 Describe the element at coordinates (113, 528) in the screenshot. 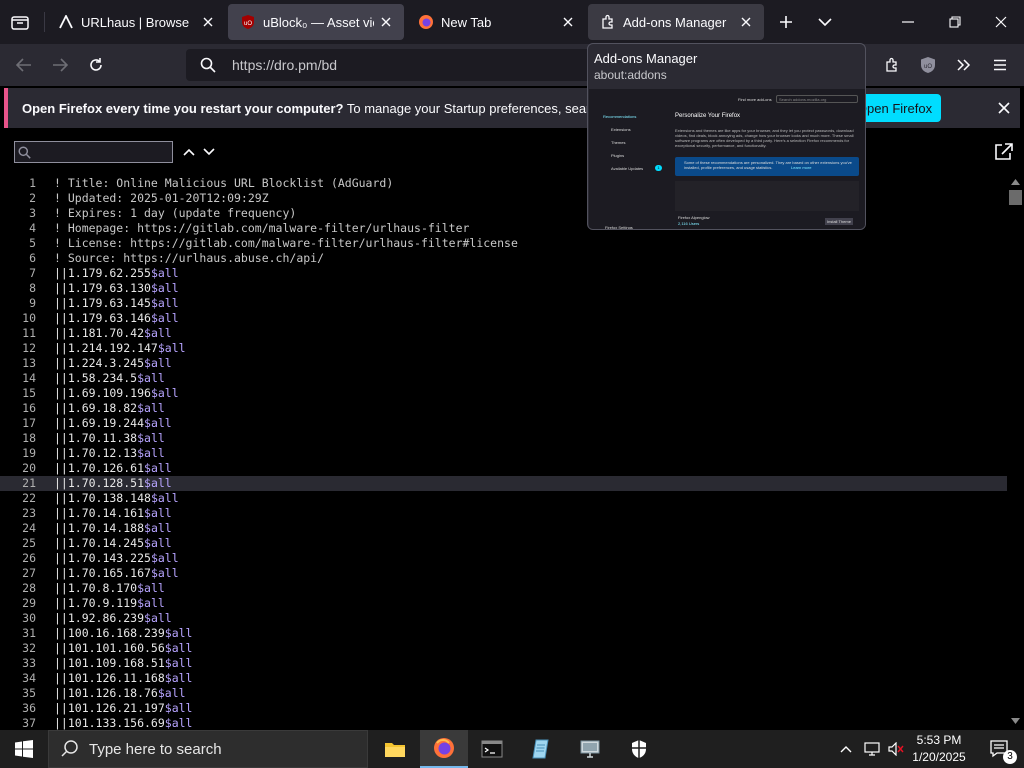

I see `line-text: ||1.70.14.188$all` at that location.